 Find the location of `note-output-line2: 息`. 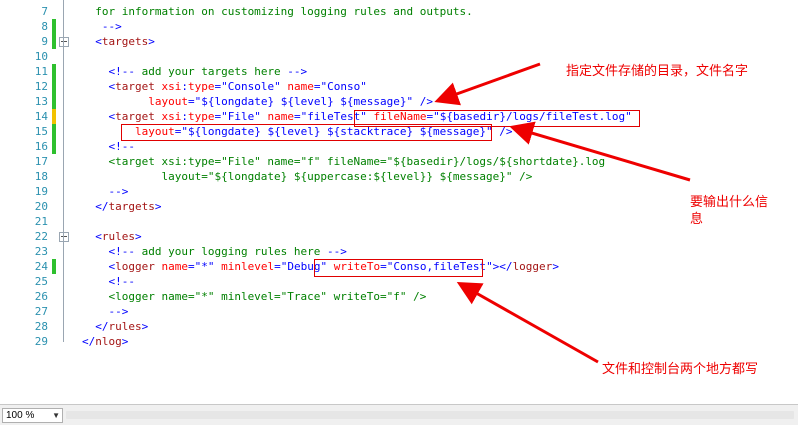

note-output-line2: 息 is located at coordinates (697, 219).